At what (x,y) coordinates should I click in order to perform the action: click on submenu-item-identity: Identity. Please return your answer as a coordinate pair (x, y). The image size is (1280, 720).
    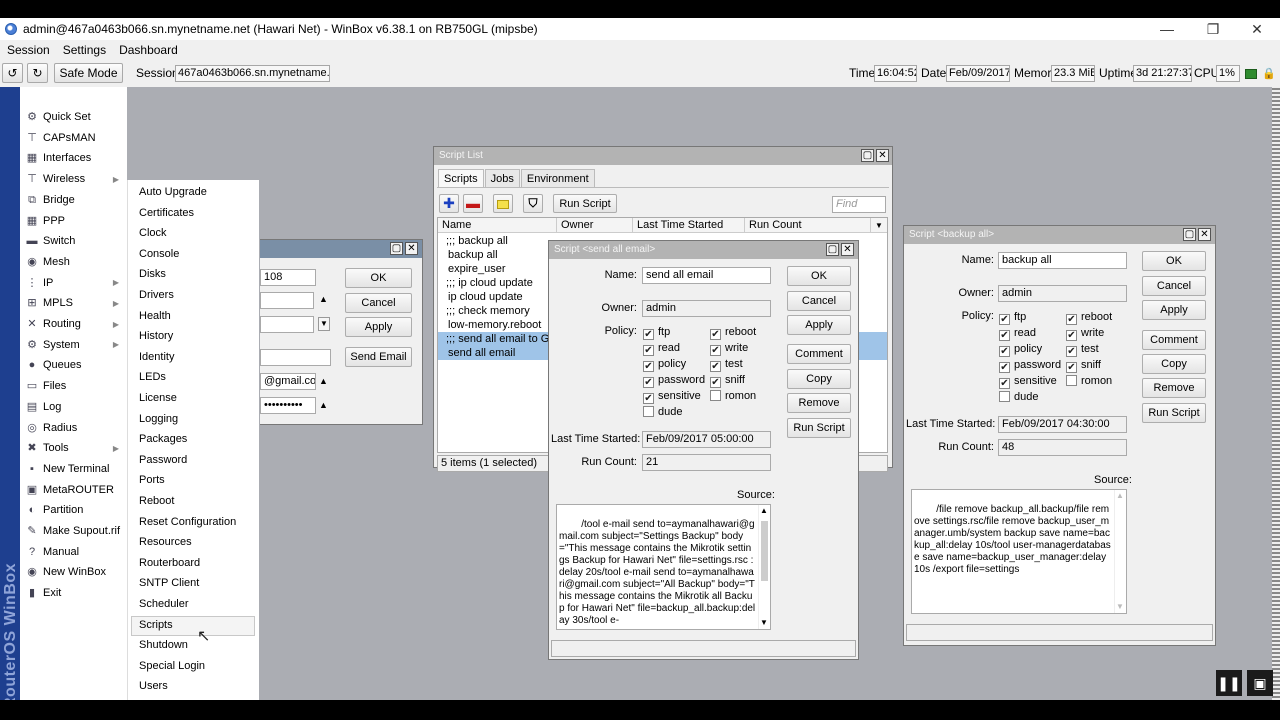
    Looking at the image, I should click on (156, 357).